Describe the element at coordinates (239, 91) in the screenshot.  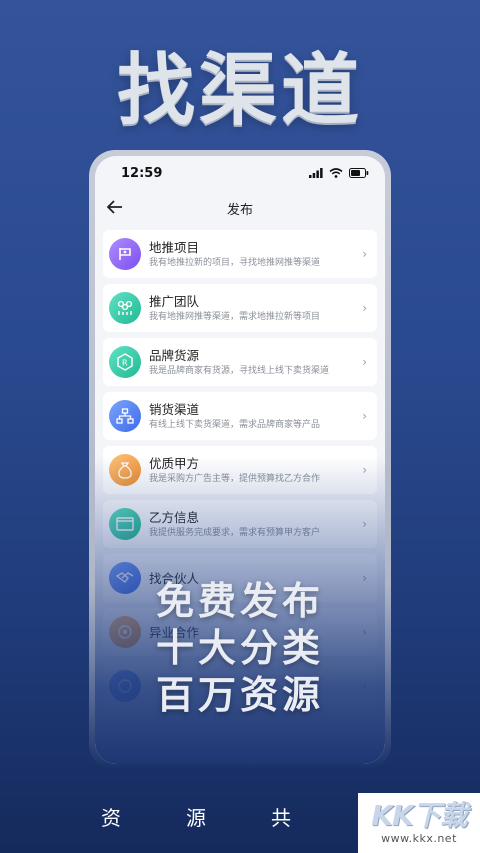
I see `hero-title: 找渠道` at that location.